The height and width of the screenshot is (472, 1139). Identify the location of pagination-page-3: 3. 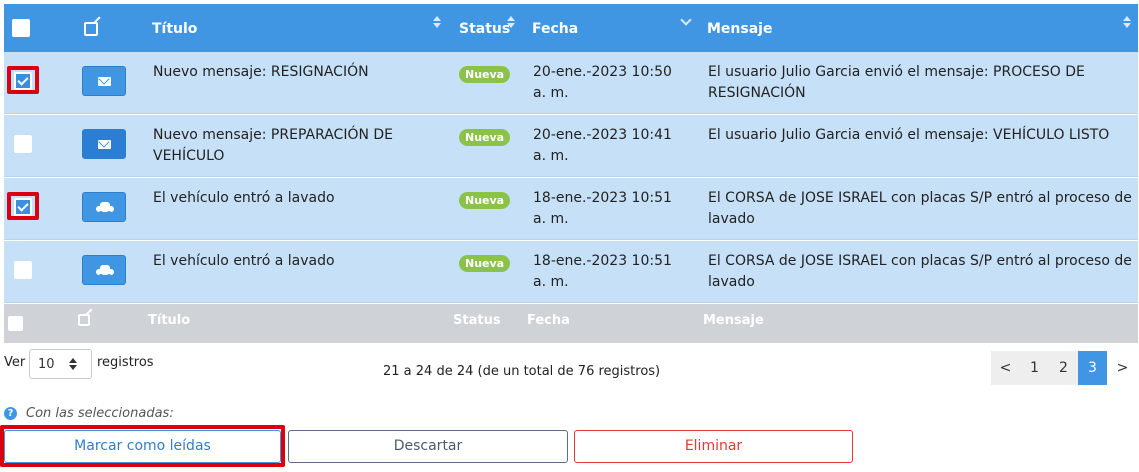
(1092, 368).